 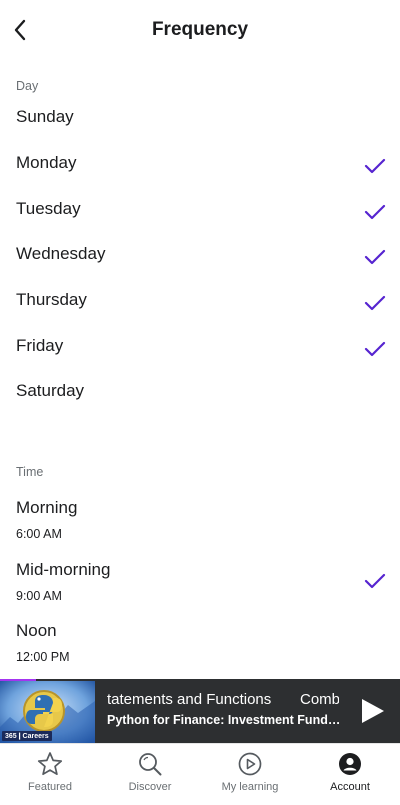 What do you see at coordinates (61, 253) in the screenshot?
I see `day-label: Wednesday` at bounding box center [61, 253].